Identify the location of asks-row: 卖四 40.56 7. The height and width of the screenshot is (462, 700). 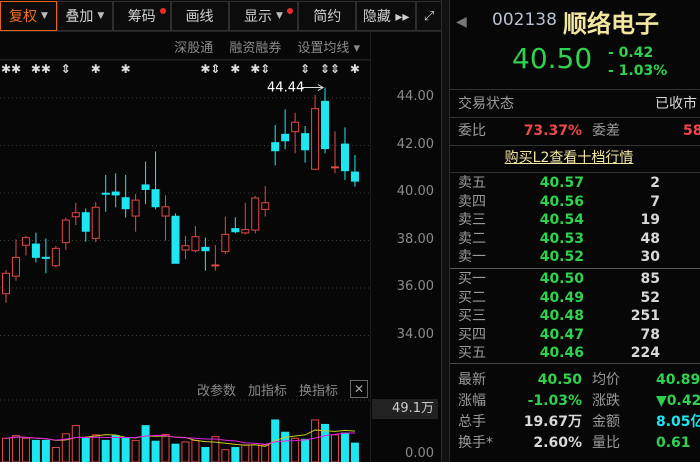
(575, 202).